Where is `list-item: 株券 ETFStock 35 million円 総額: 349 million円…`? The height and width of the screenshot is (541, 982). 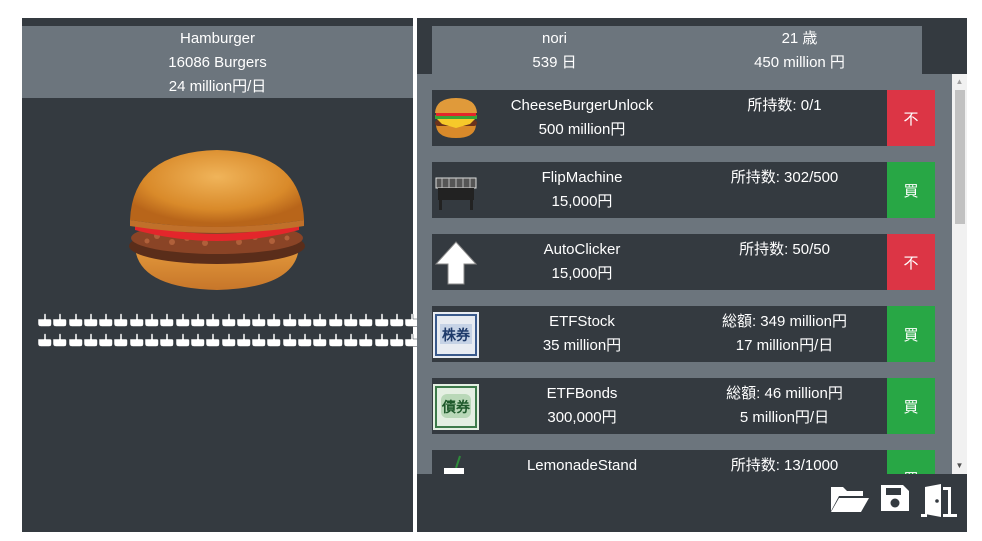
list-item: 株券 ETFStock 35 million円 総額: 349 million円… is located at coordinates (683, 334).